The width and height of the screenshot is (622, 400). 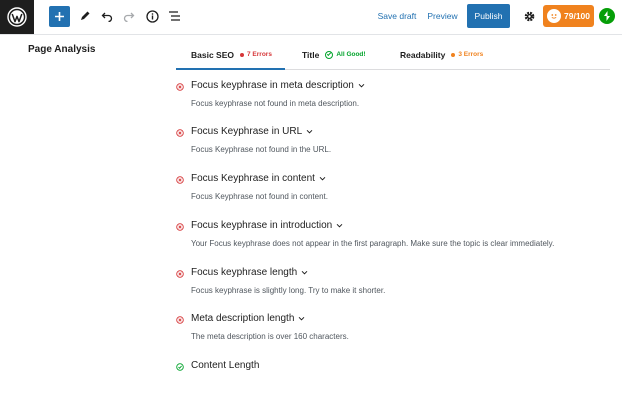 I want to click on tab-title: Title All Good!, so click(x=334, y=54).